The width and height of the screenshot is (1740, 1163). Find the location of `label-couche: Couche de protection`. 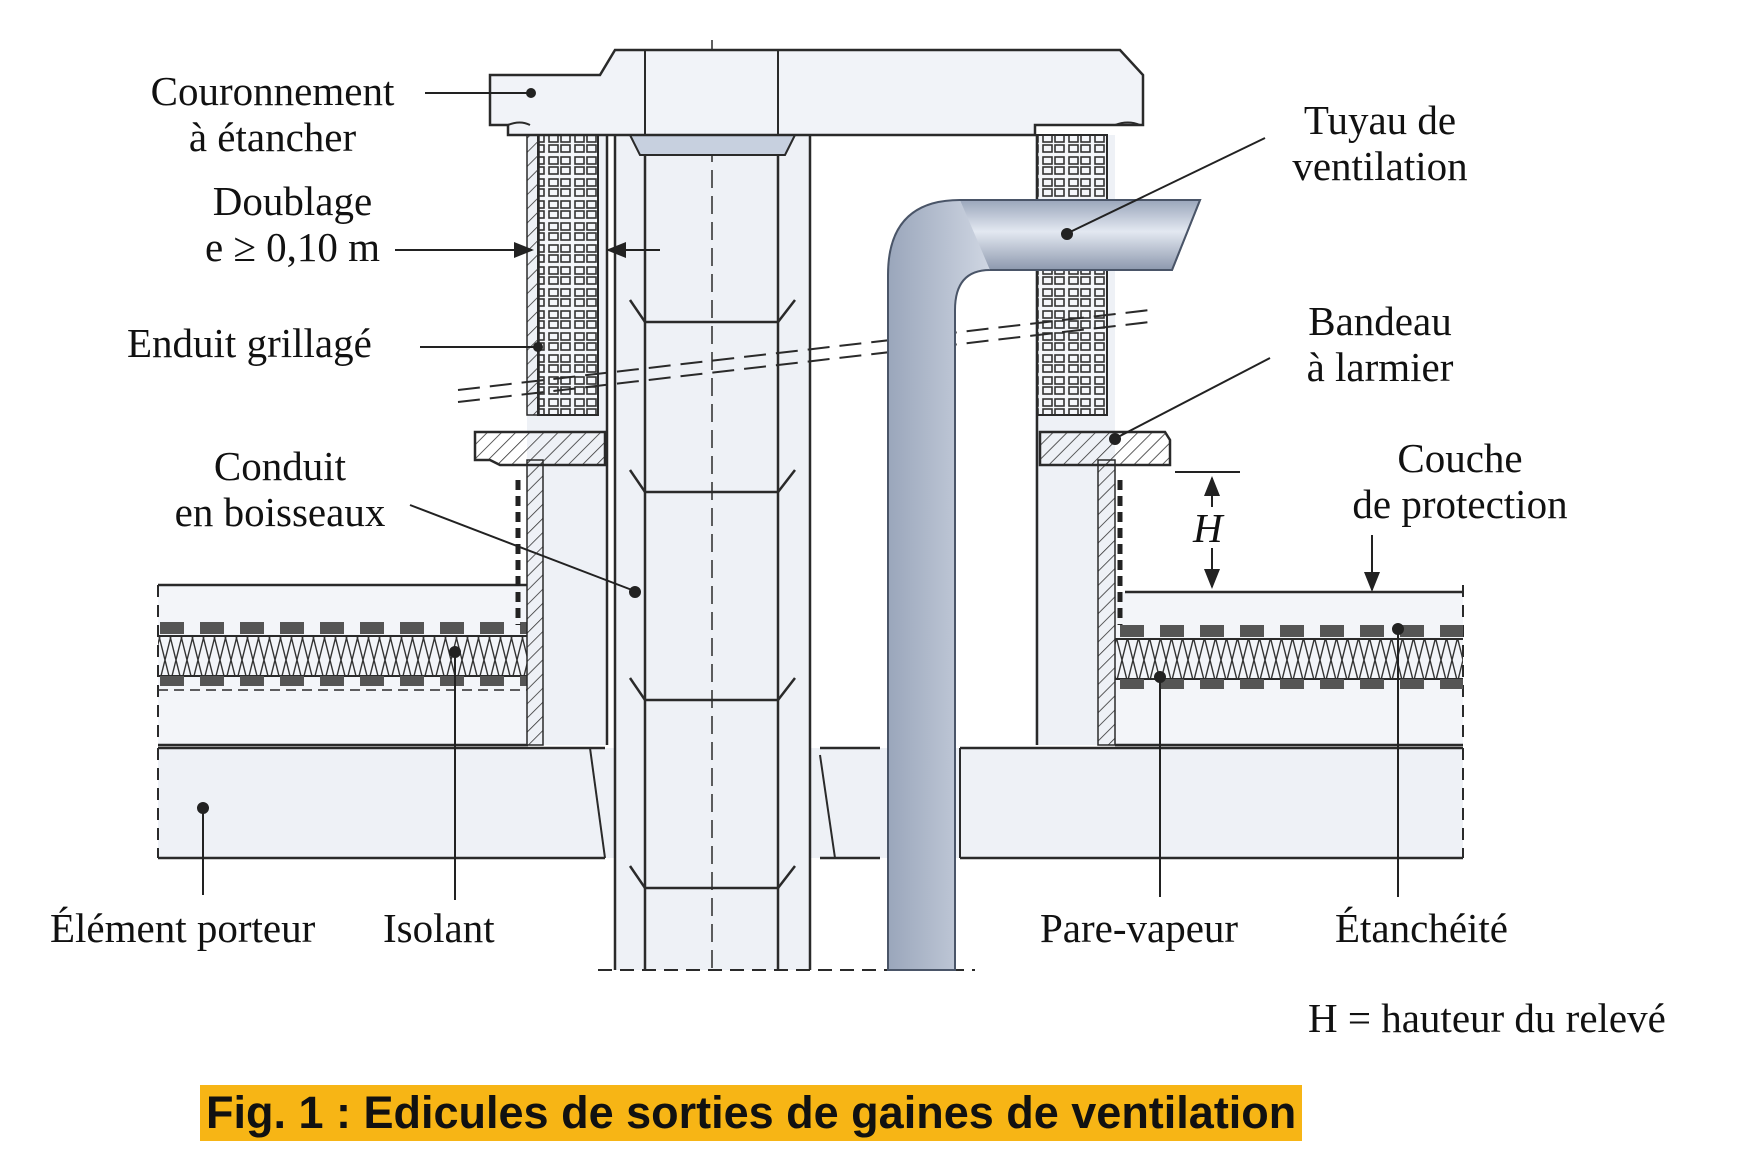

label-couche: Couche de protection is located at coordinates (1460, 481).